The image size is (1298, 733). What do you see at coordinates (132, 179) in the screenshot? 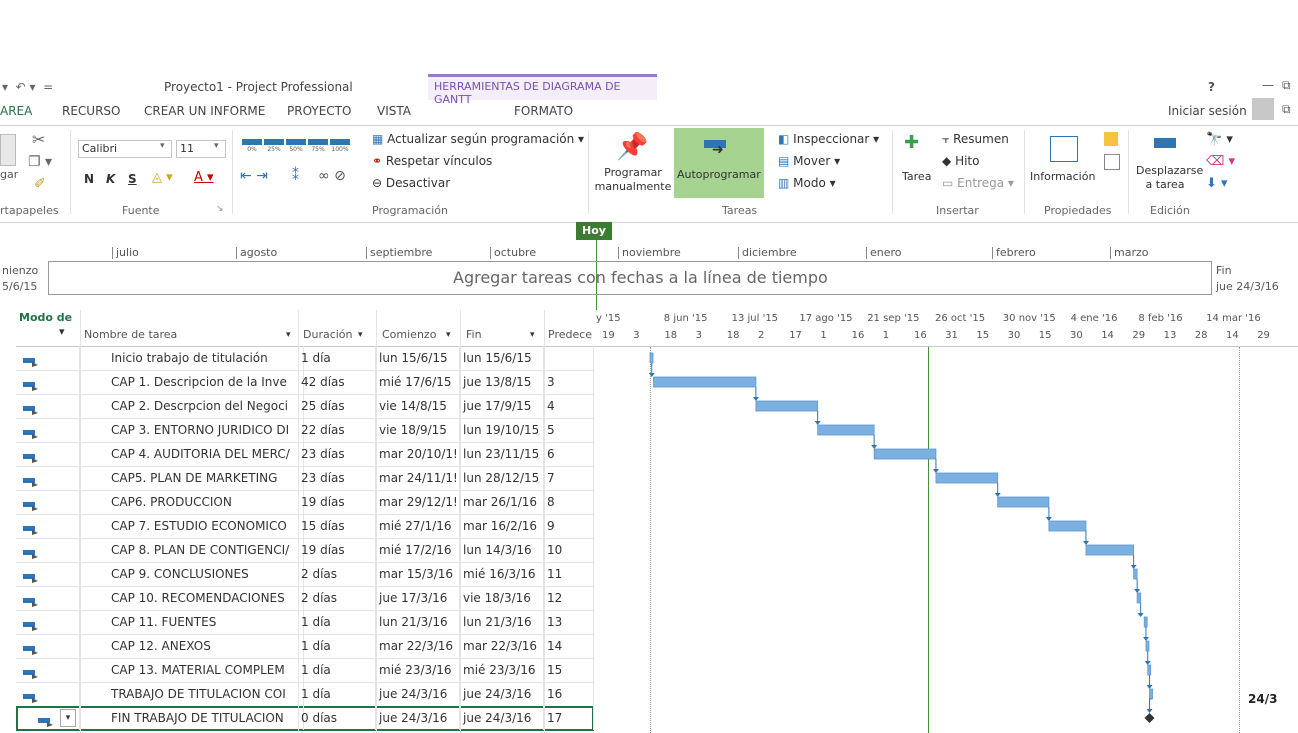
I see `underline-button: S` at bounding box center [132, 179].